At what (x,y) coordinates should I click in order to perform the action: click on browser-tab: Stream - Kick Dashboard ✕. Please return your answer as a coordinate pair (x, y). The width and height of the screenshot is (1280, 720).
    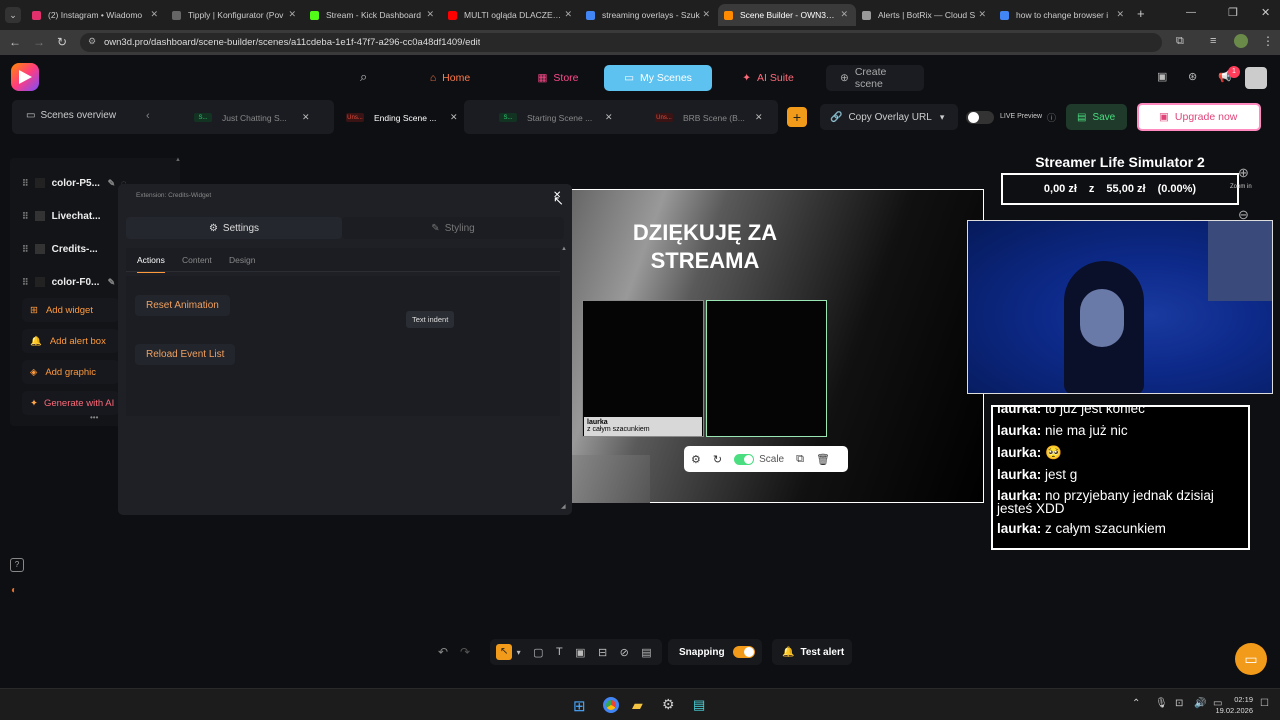
    Looking at the image, I should click on (373, 15).